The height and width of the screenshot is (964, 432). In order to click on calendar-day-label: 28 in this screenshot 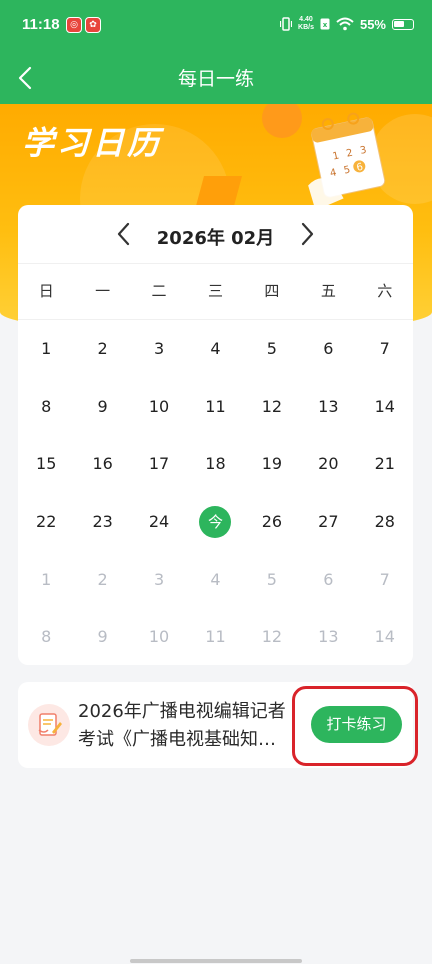, I will do `click(384, 522)`.